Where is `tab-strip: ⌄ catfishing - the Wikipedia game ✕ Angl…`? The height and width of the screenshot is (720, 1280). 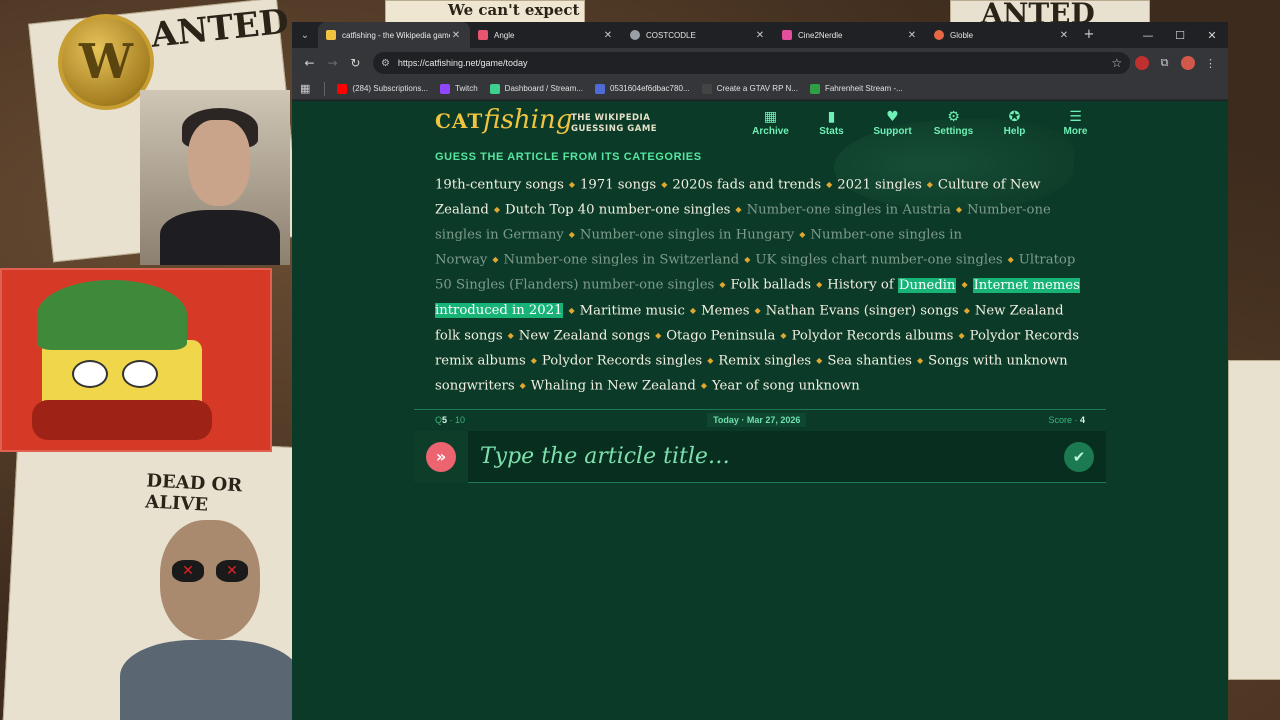
tab-strip: ⌄ catfishing - the Wikipedia game ✕ Angl… is located at coordinates (760, 35).